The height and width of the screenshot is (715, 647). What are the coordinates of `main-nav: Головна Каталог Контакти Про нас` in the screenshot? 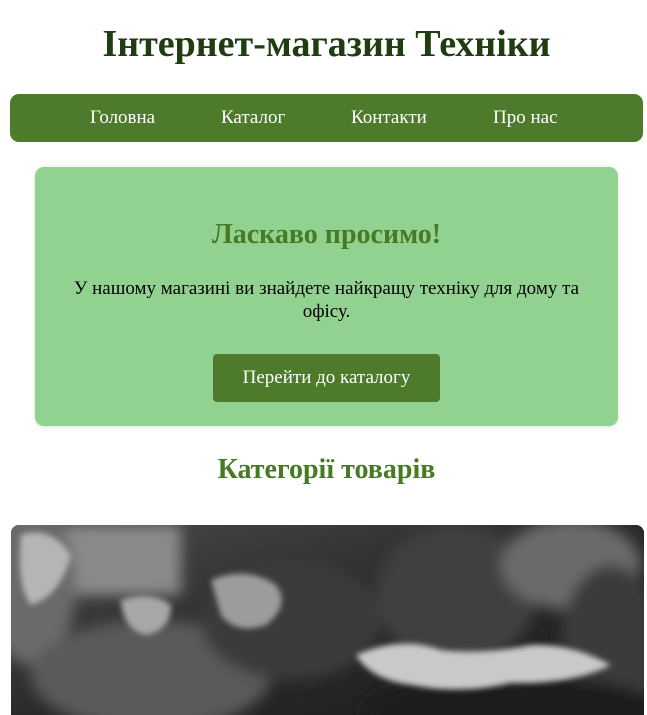 It's located at (326, 118).